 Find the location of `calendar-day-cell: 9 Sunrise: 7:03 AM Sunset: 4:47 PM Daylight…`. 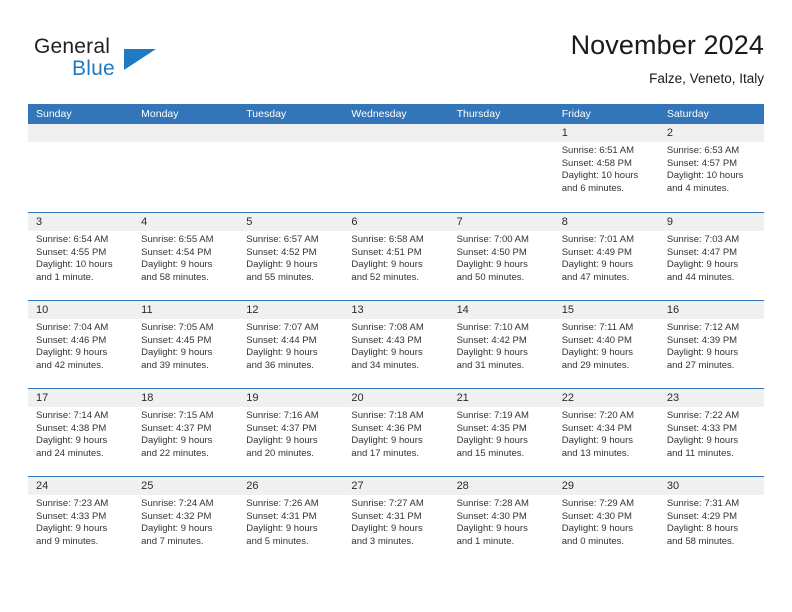

calendar-day-cell: 9 Sunrise: 7:03 AM Sunset: 4:47 PM Daylight… is located at coordinates (711, 256).